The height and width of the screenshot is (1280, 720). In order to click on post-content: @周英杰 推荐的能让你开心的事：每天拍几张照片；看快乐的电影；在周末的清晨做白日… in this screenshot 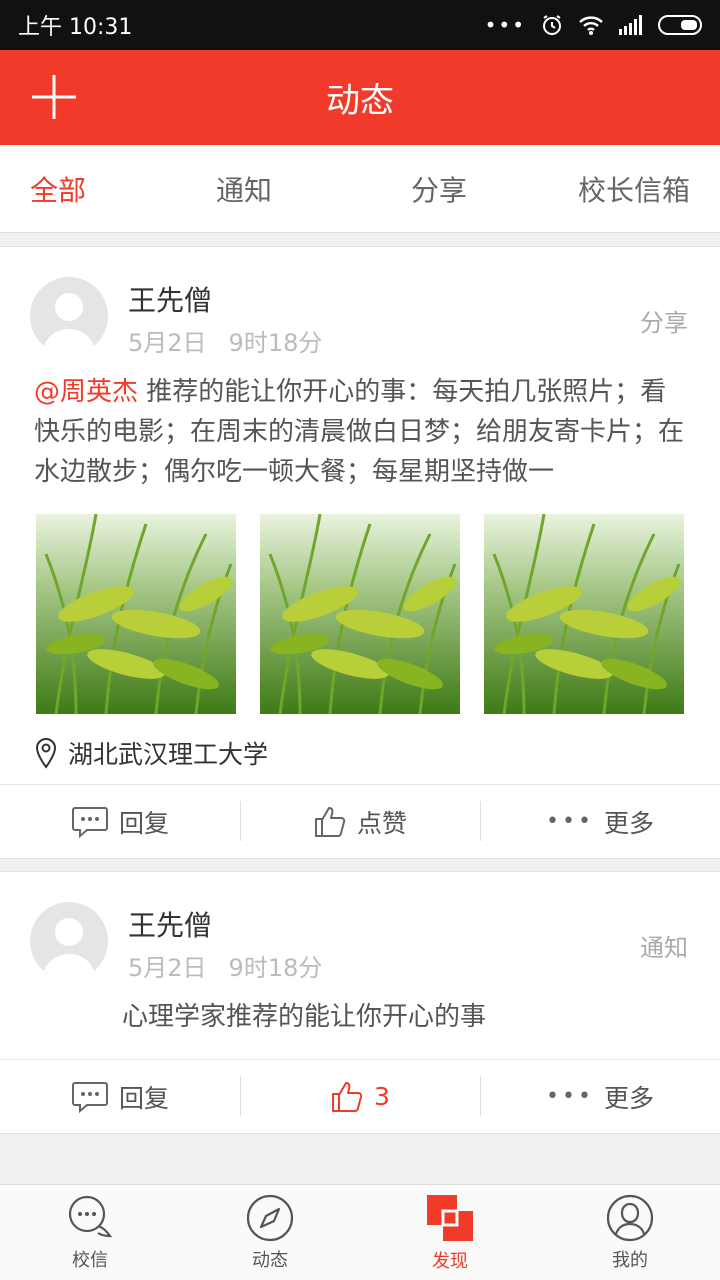, I will do `click(362, 432)`.